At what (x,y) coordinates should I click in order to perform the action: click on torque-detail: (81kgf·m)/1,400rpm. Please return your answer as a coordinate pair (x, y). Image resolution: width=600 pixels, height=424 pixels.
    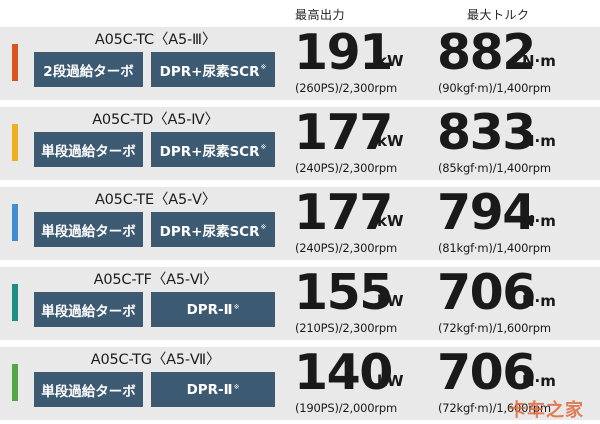
    Looking at the image, I should click on (494, 248).